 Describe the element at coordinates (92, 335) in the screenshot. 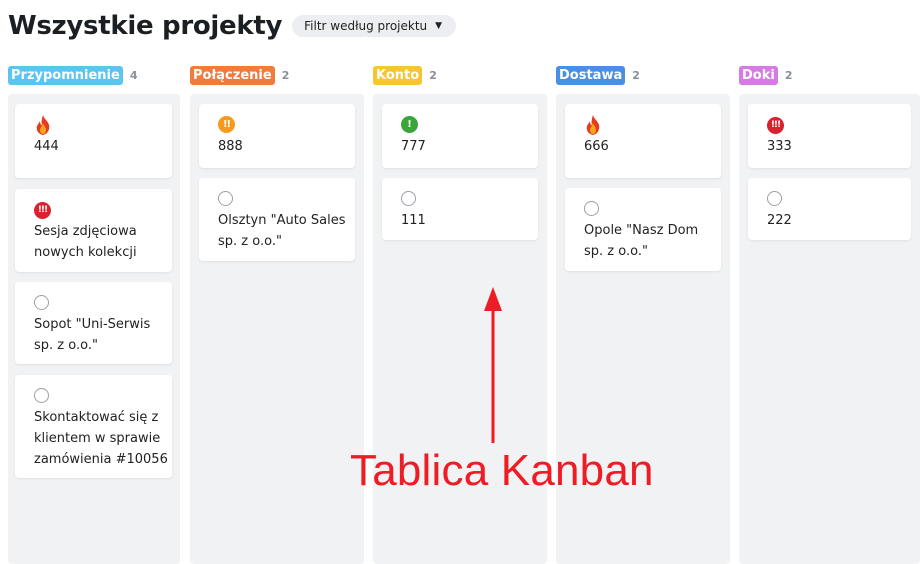

I see `card-text: Sopot "Uni-Serwis sp. z o.o."` at that location.